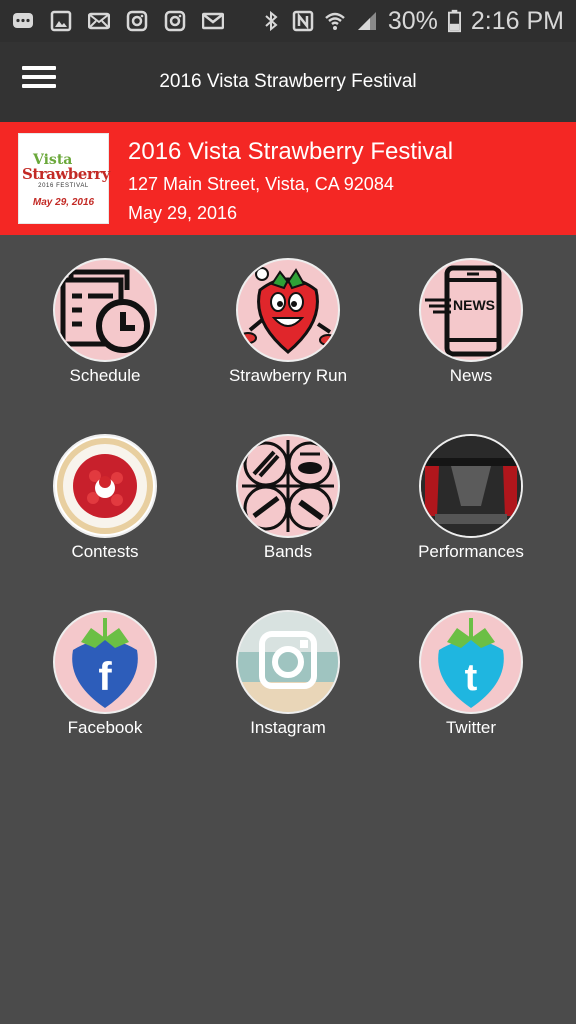  Describe the element at coordinates (105, 486) in the screenshot. I see `strawberry-pie-icon` at that location.